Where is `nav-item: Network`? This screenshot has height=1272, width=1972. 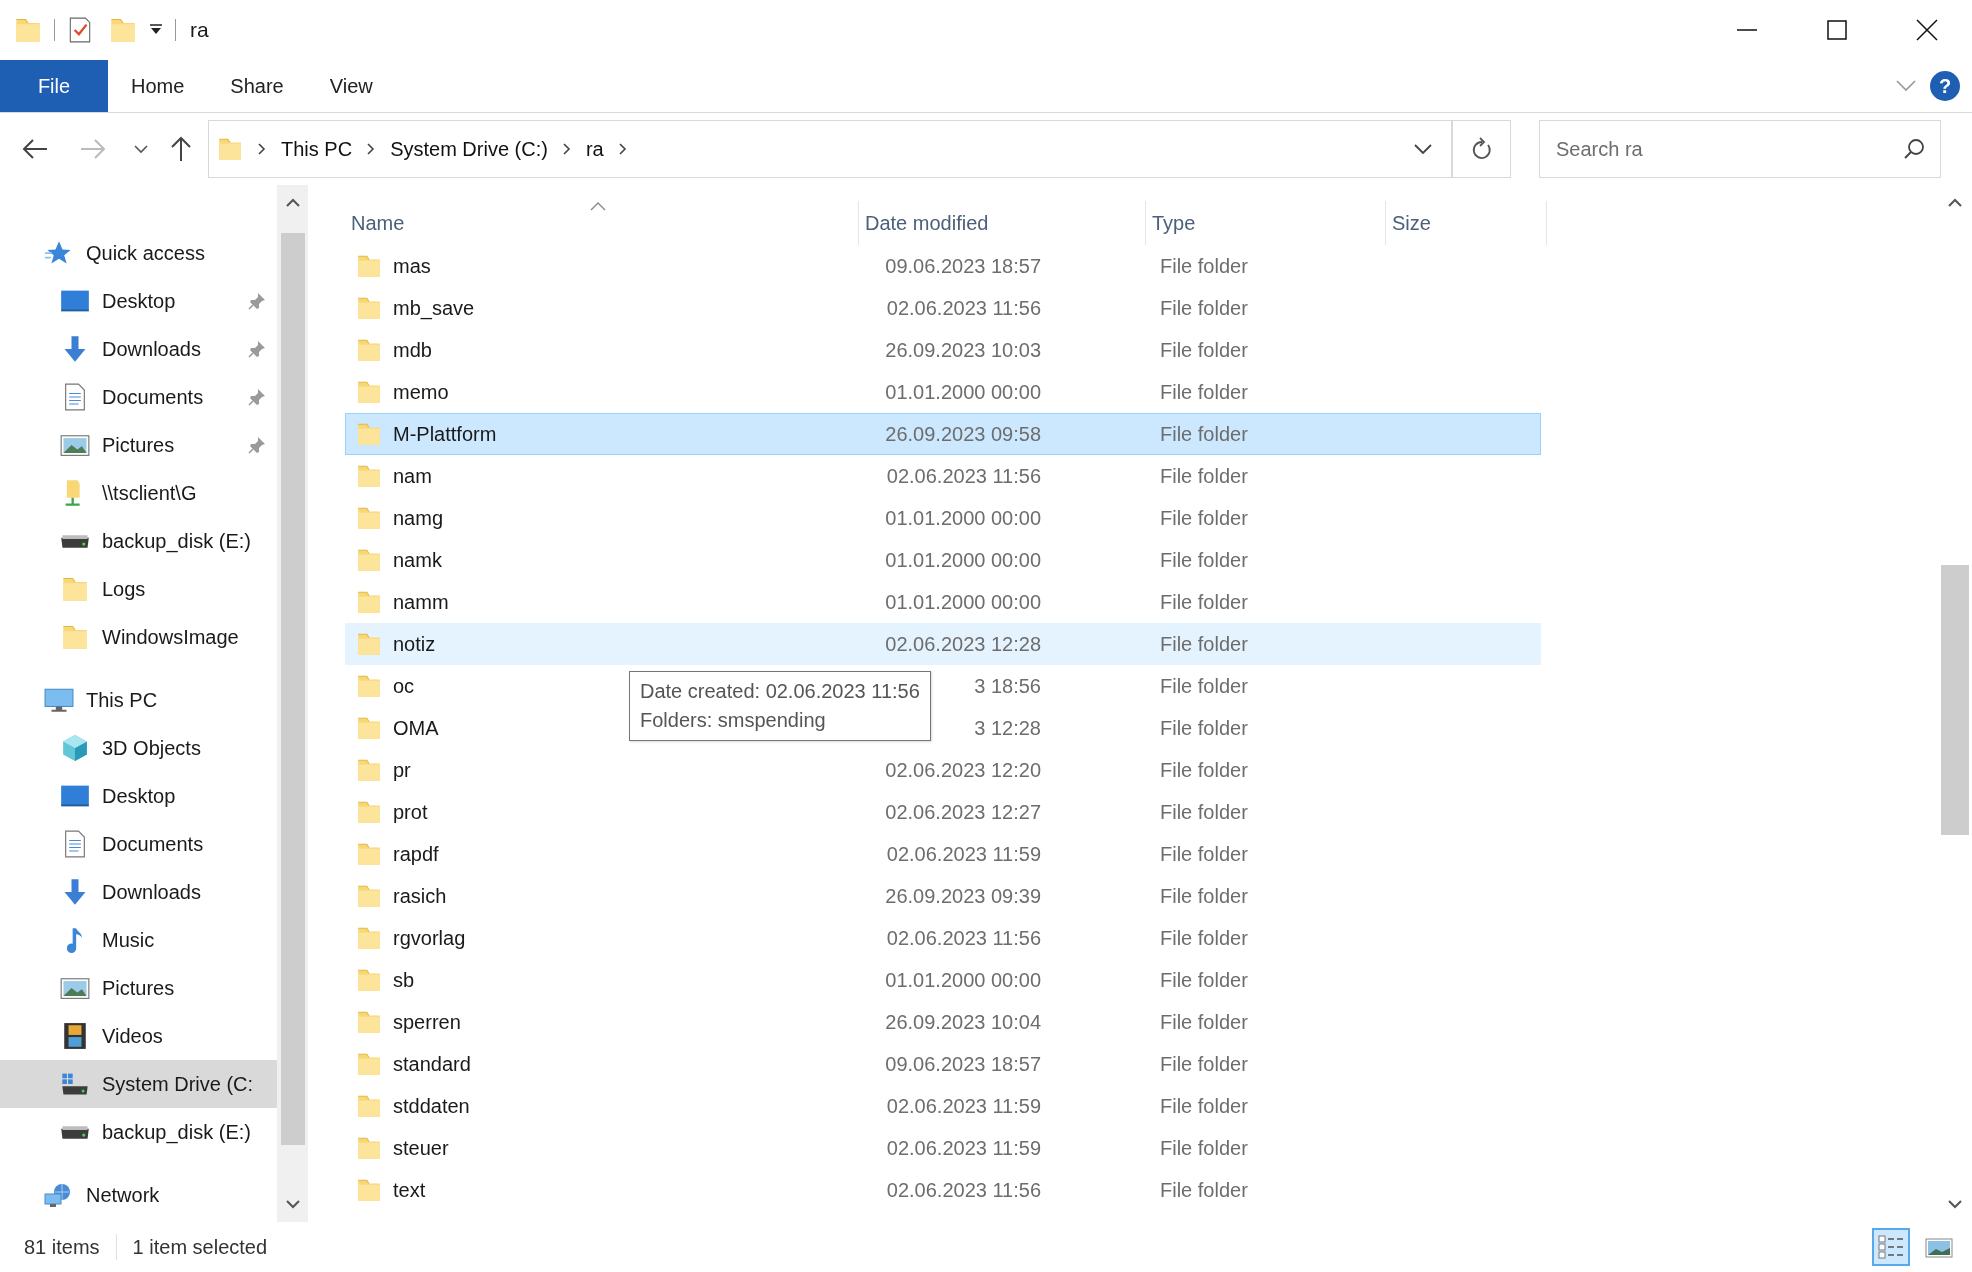 nav-item: Network is located at coordinates (138, 1195).